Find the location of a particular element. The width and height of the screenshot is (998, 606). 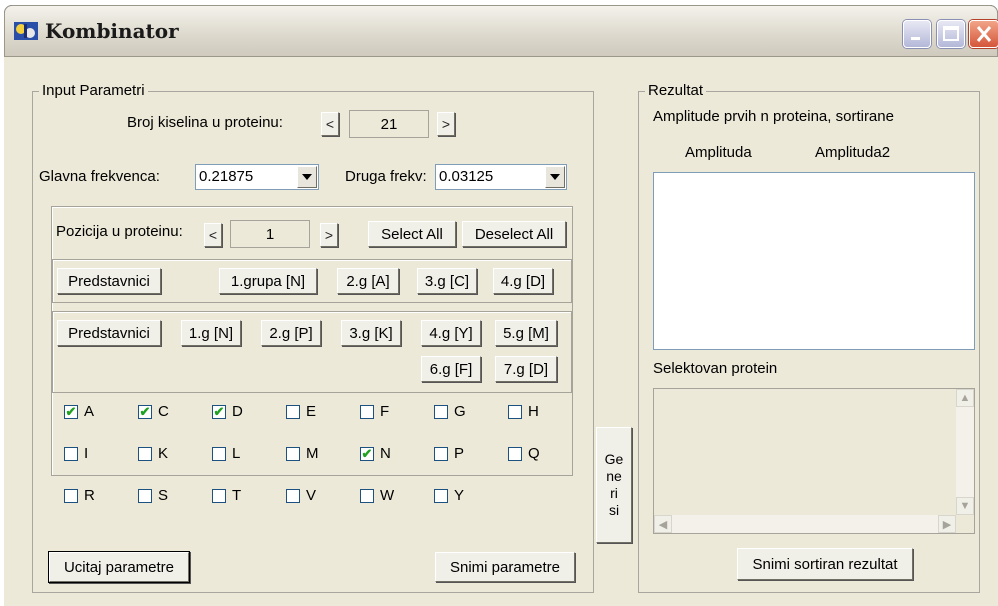

generate-button: Ge ne ri si is located at coordinates (614, 485).